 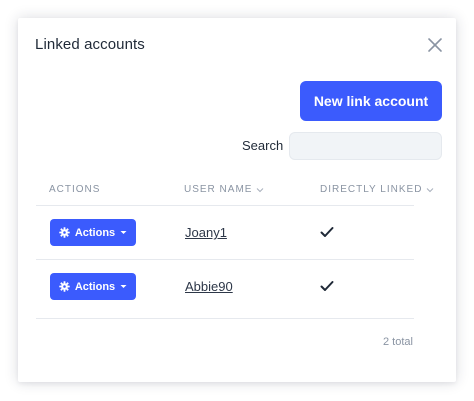 I want to click on modal-title: Linked accounts, so click(x=90, y=44).